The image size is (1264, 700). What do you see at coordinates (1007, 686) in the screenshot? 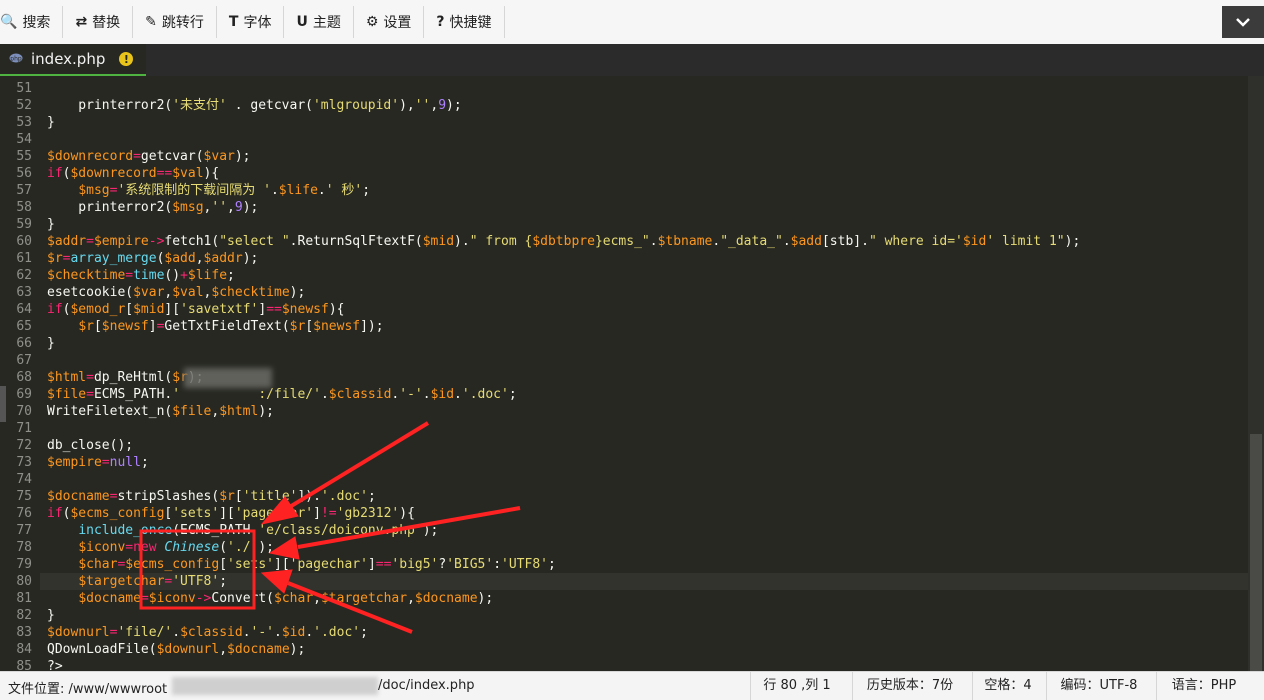
I see `indent-spaces: 空格：4` at bounding box center [1007, 686].